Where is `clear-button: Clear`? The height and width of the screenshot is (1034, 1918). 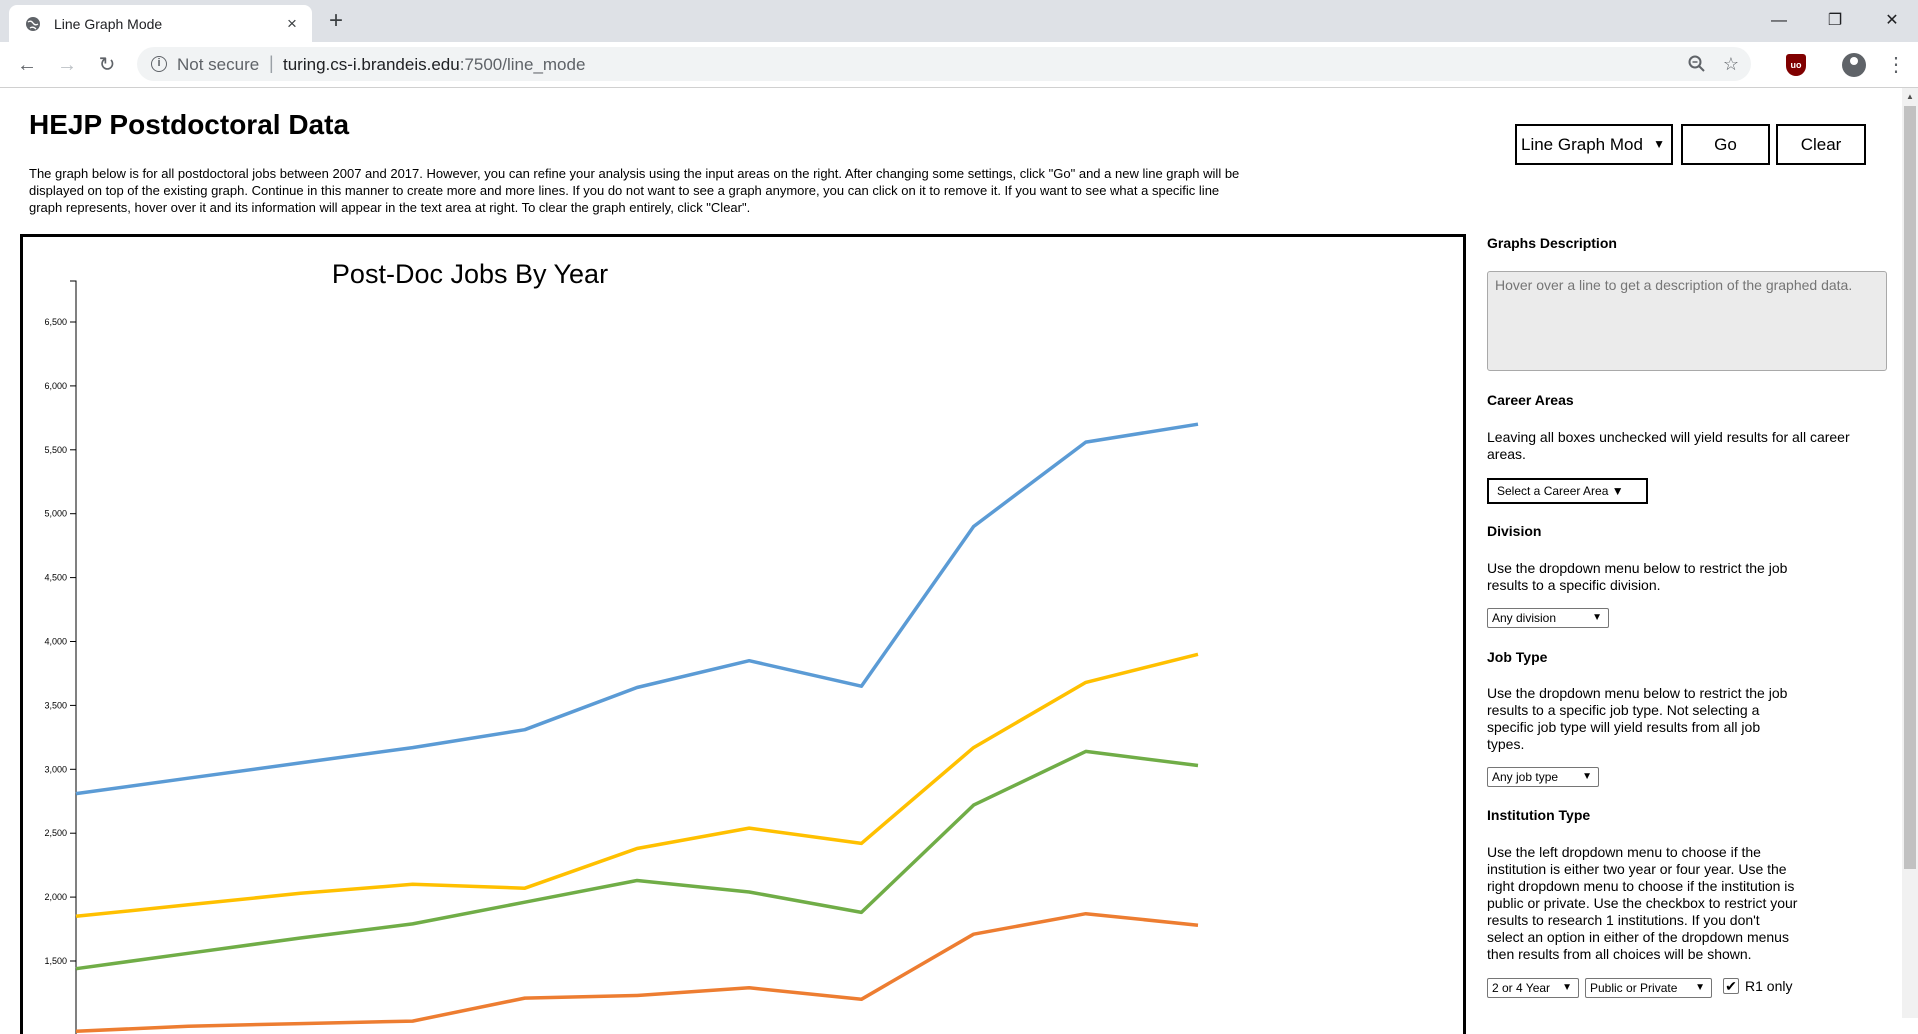
clear-button: Clear is located at coordinates (1821, 144).